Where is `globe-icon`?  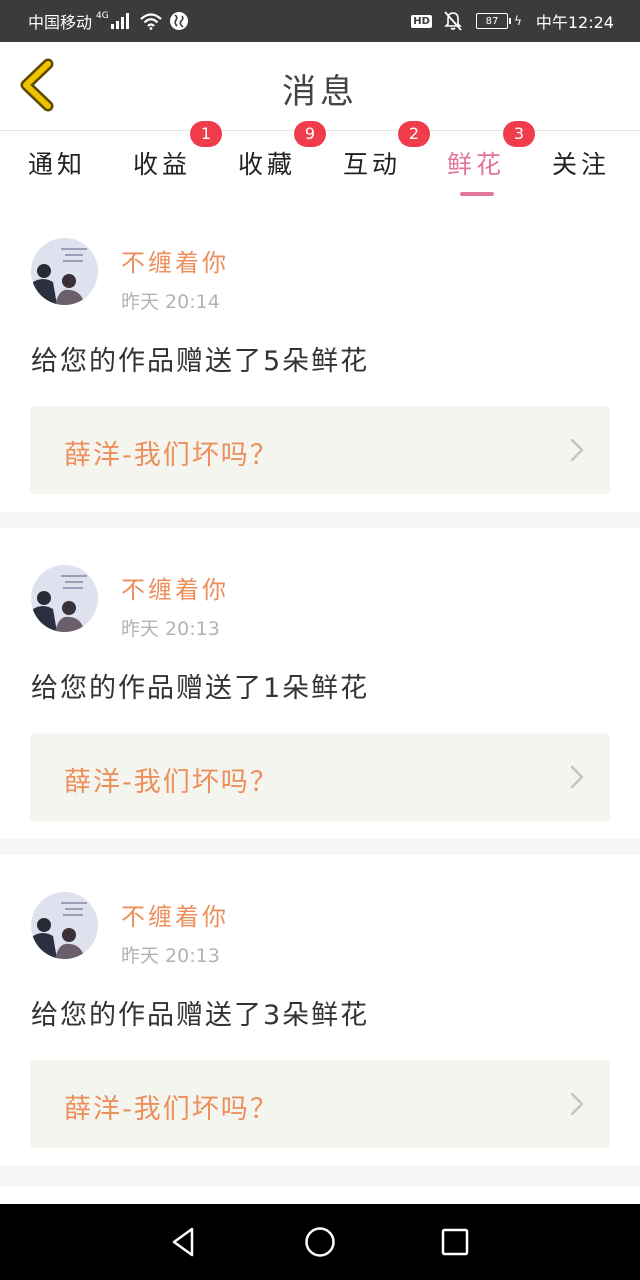 globe-icon is located at coordinates (178, 21).